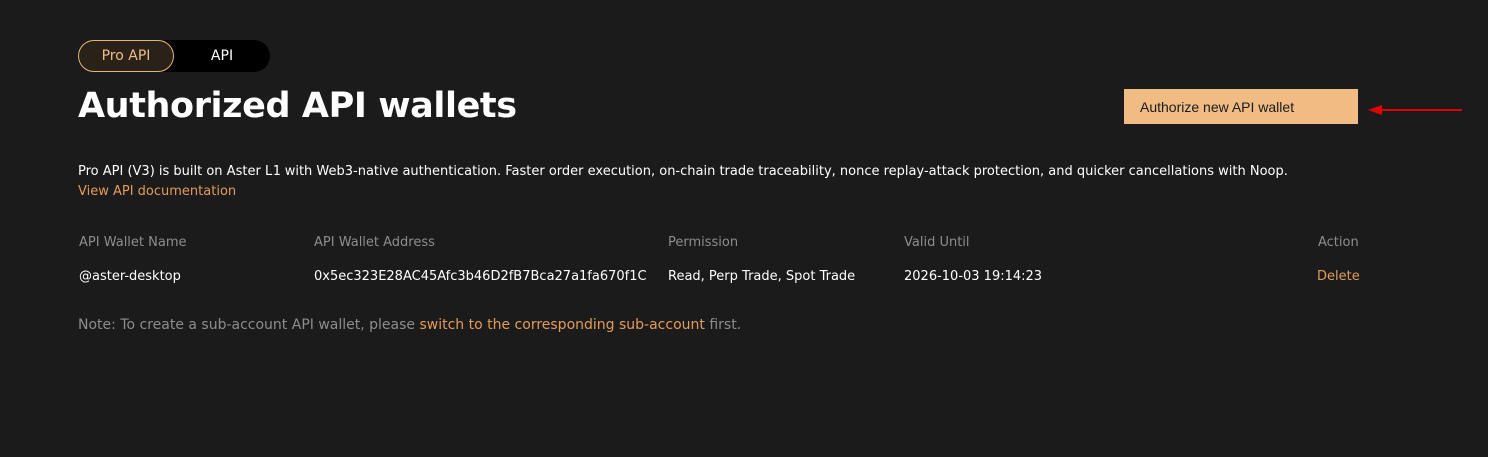  What do you see at coordinates (973, 276) in the screenshot?
I see `valid-until-cell: 2026-10-03 19:14:23` at bounding box center [973, 276].